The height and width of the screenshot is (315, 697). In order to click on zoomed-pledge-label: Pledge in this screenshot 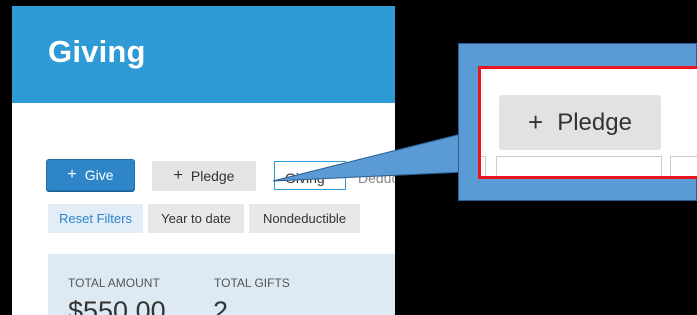, I will do `click(594, 122)`.